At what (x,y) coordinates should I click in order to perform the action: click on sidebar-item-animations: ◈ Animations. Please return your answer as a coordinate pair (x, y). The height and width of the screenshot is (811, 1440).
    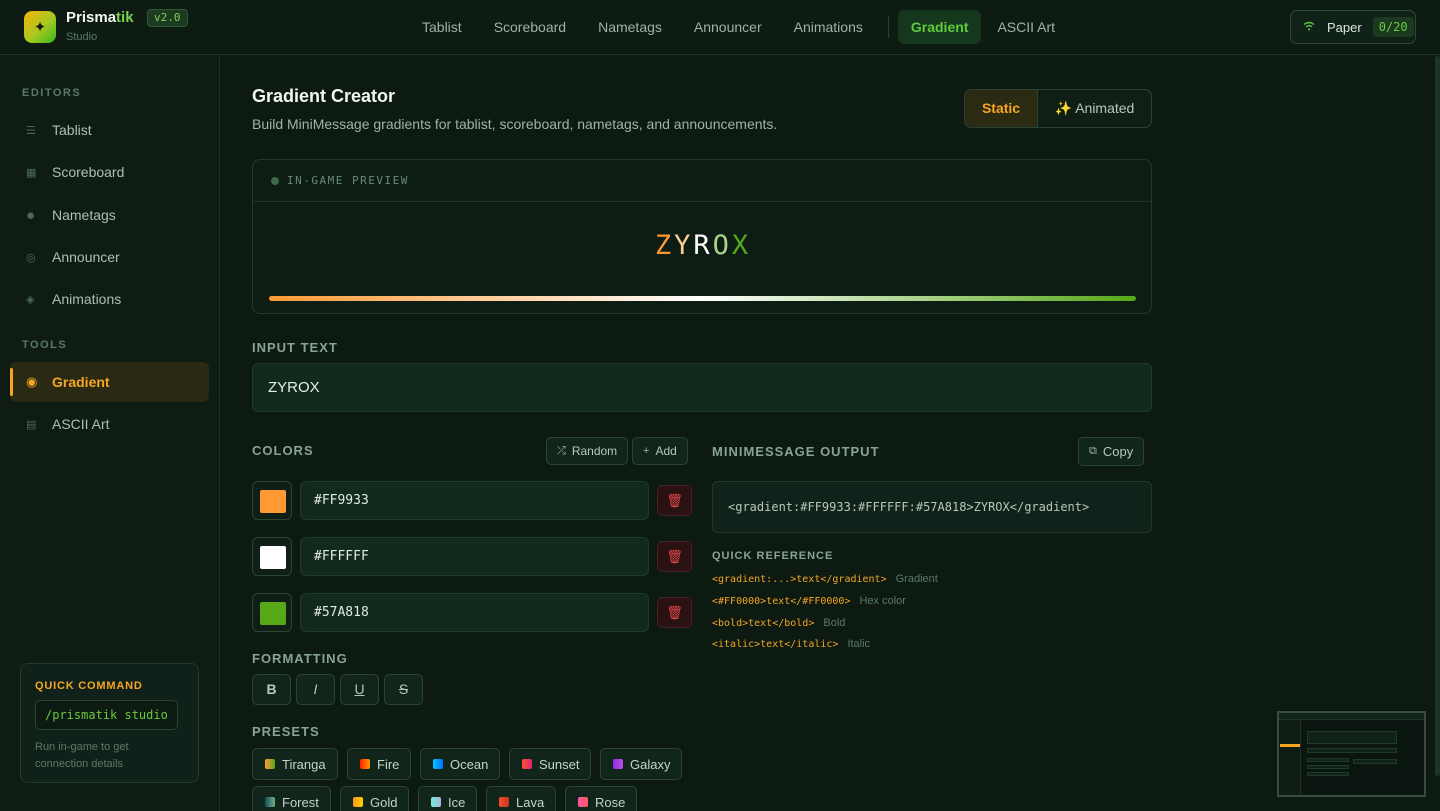
    Looking at the image, I should click on (109, 299).